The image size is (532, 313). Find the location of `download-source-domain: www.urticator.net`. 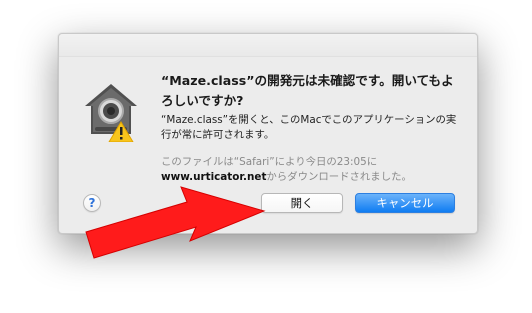

download-source-domain: www.urticator.net is located at coordinates (214, 177).